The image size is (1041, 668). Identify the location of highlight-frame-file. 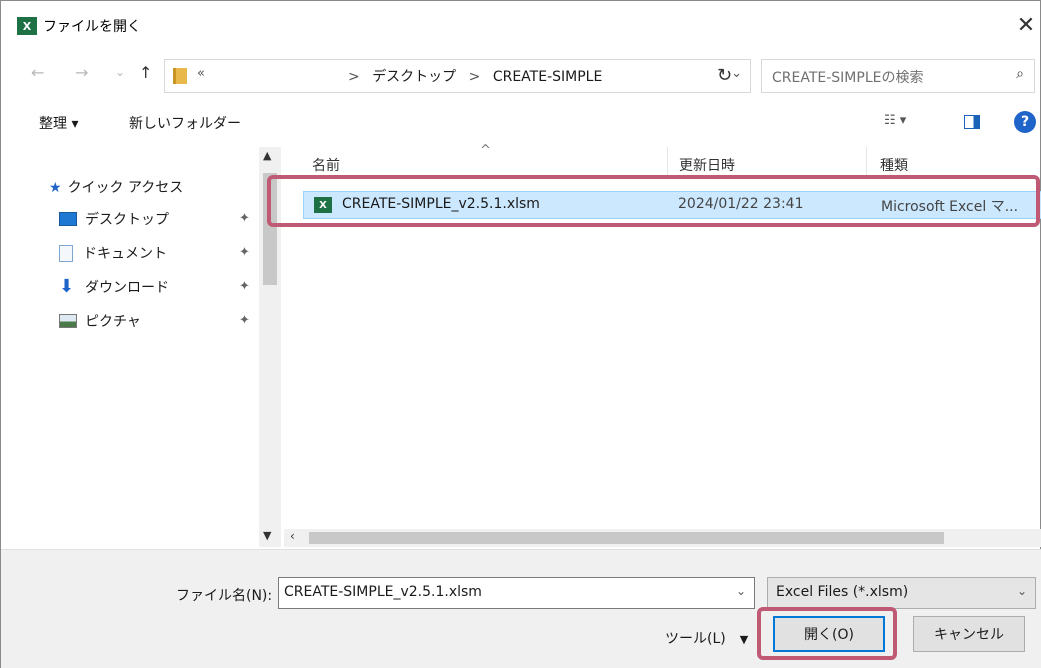
(653, 201).